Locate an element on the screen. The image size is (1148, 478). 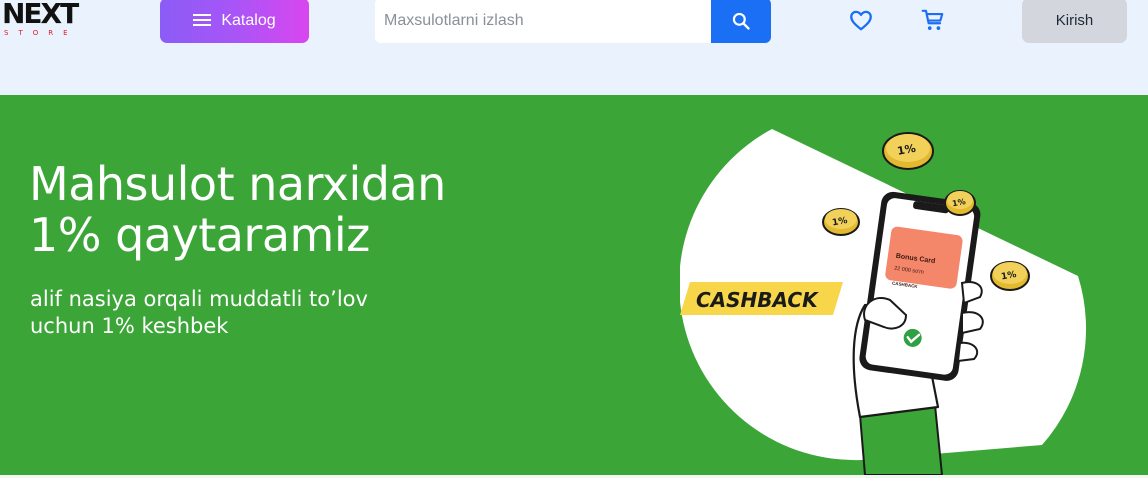
search-input is located at coordinates (543, 21).